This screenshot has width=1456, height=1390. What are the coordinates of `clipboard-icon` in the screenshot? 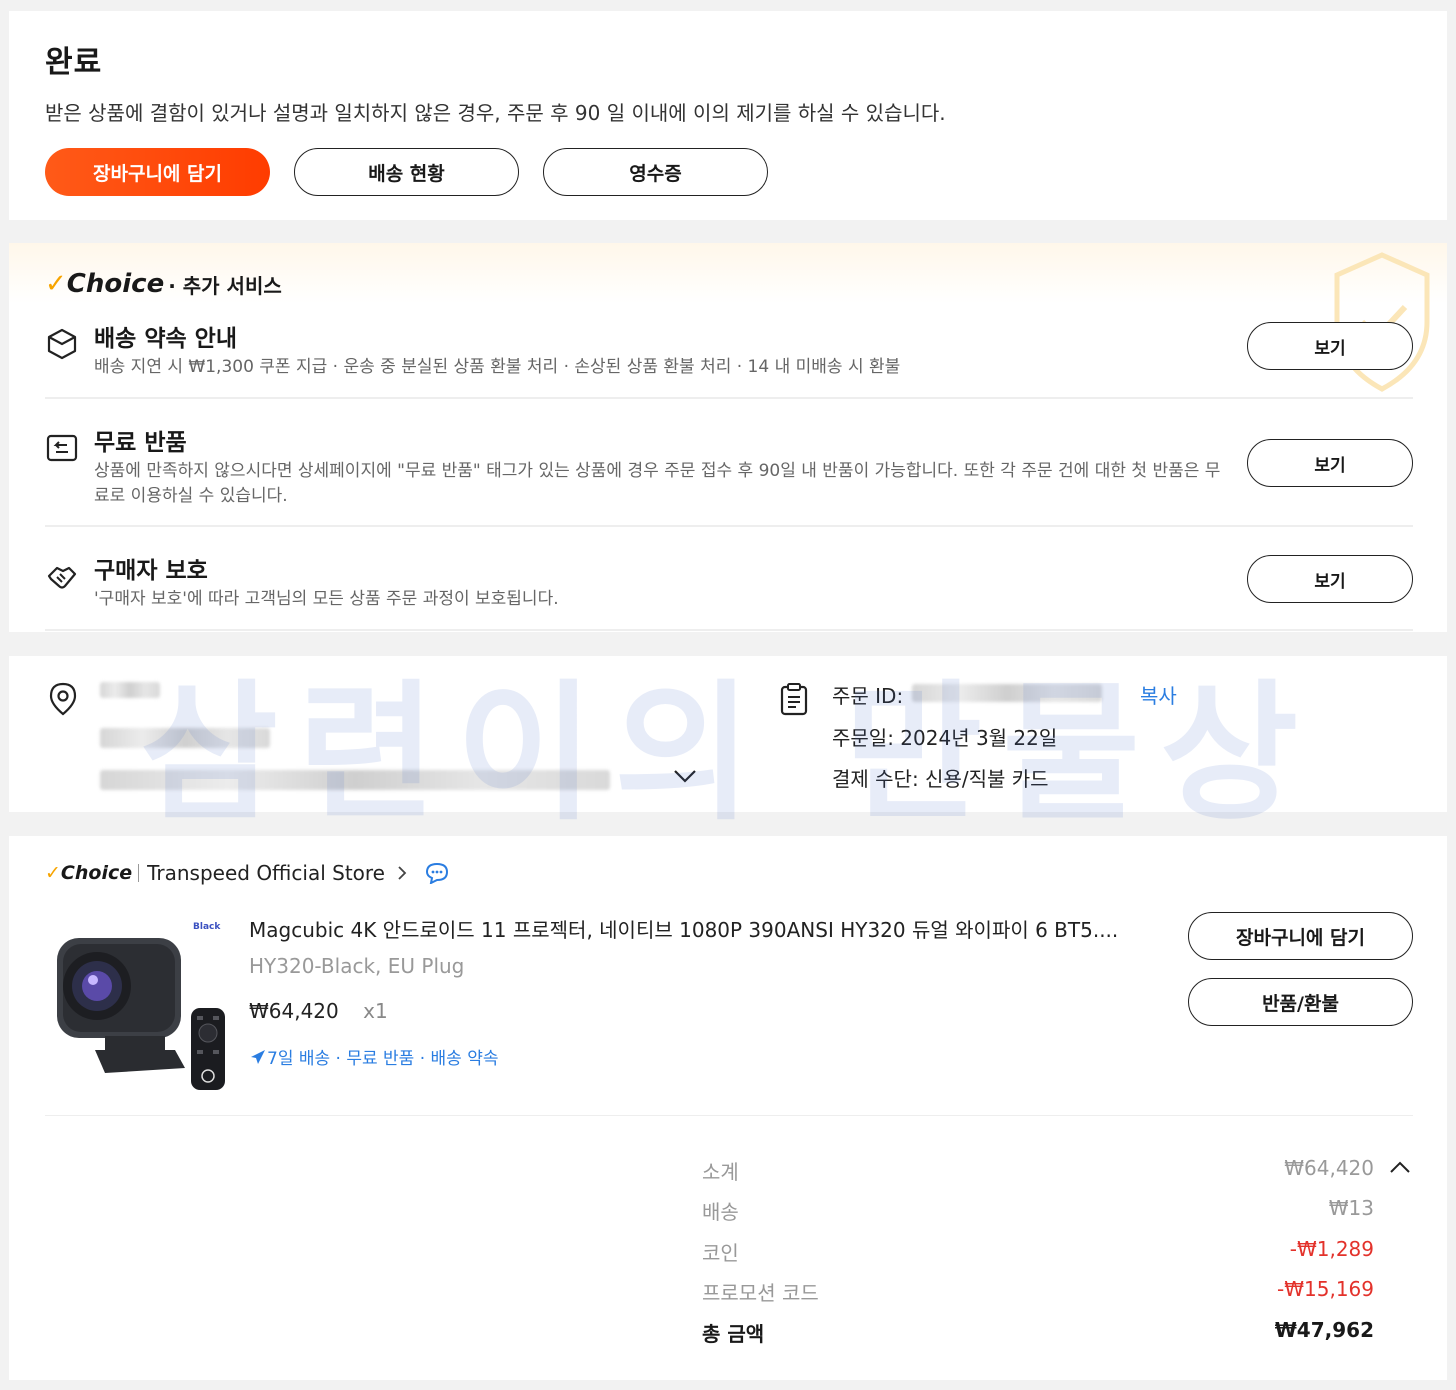 It's located at (794, 699).